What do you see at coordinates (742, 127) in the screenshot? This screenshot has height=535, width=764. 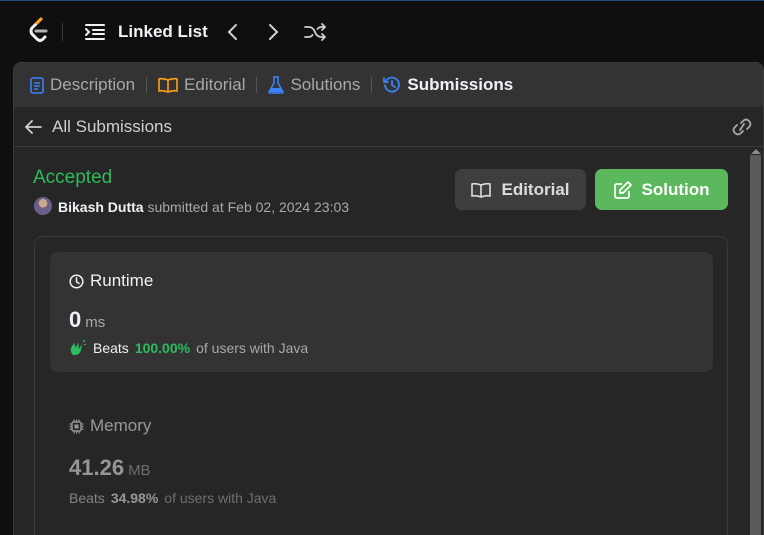 I see `link-icon` at bounding box center [742, 127].